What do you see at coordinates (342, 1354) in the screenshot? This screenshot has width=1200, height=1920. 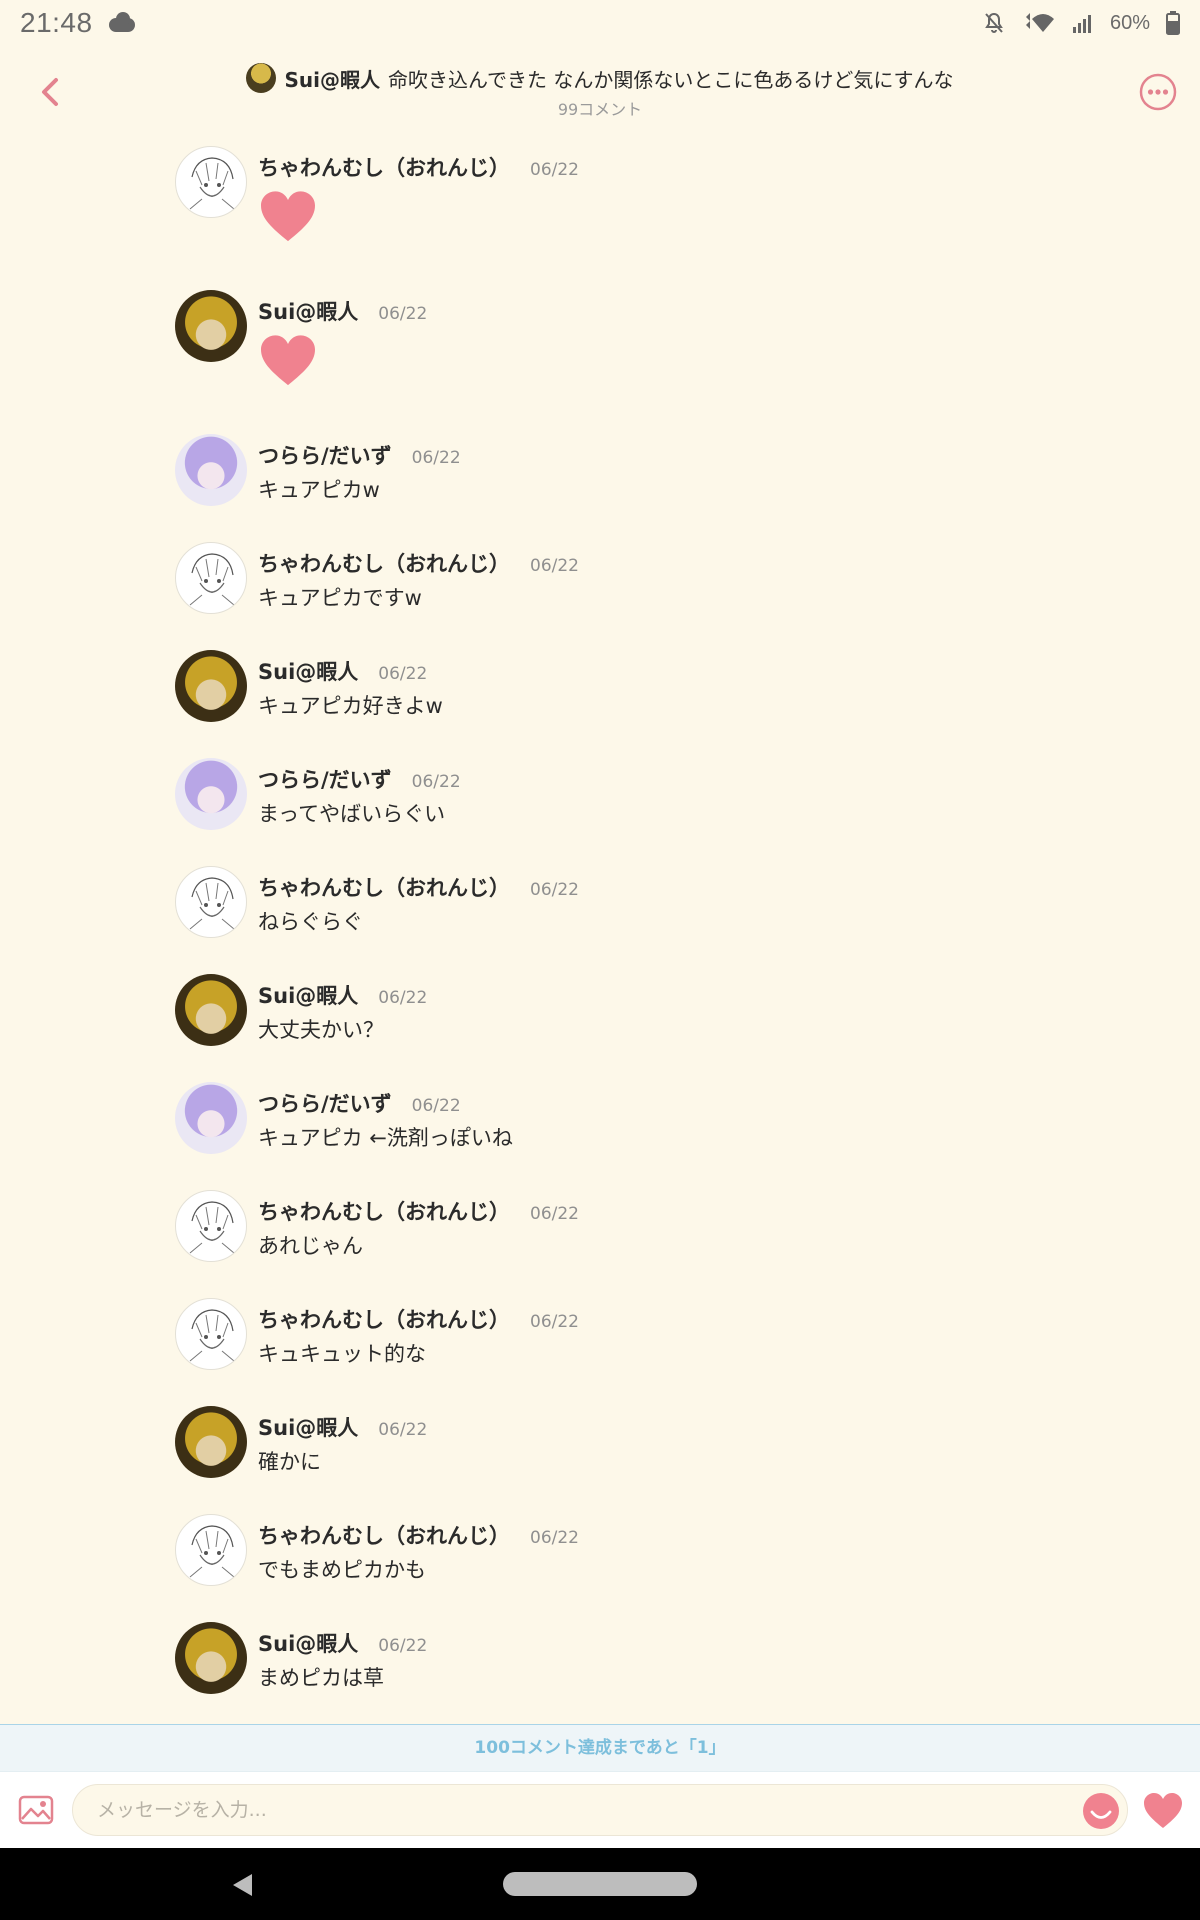 I see `comment-text: キュキュット的な` at bounding box center [342, 1354].